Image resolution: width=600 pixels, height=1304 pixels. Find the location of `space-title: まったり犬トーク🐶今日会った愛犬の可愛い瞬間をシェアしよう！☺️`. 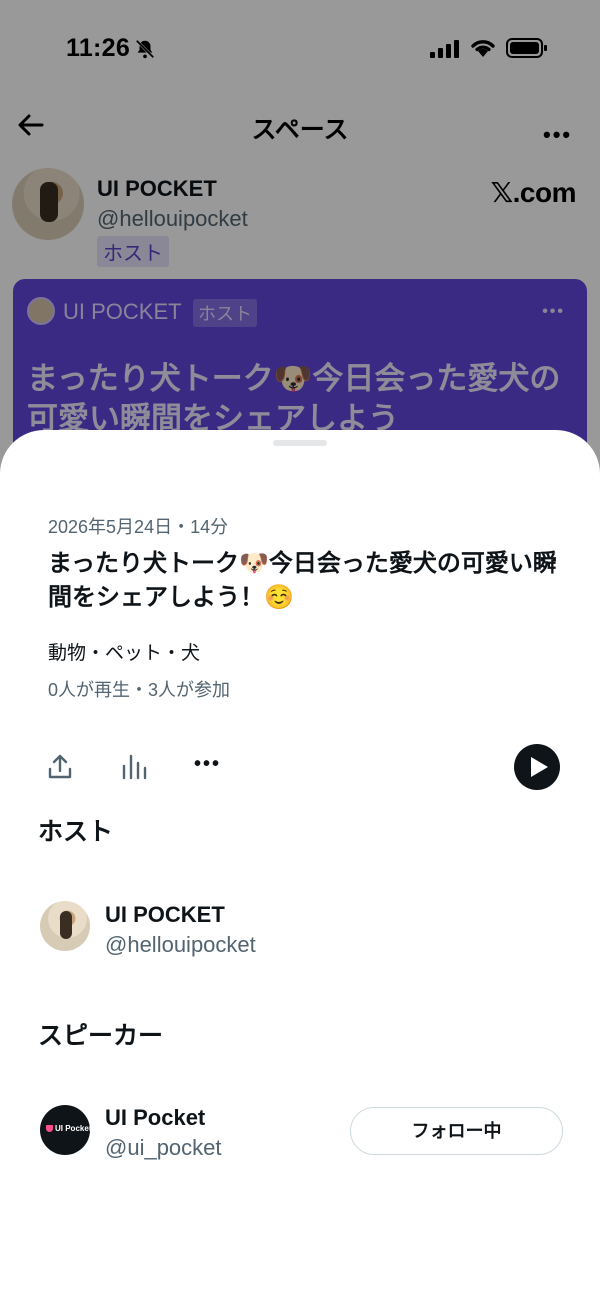

space-title: まったり犬トーク🐶今日会った愛犬の可愛い瞬間をシェアしよう！☺️ is located at coordinates (302, 580).